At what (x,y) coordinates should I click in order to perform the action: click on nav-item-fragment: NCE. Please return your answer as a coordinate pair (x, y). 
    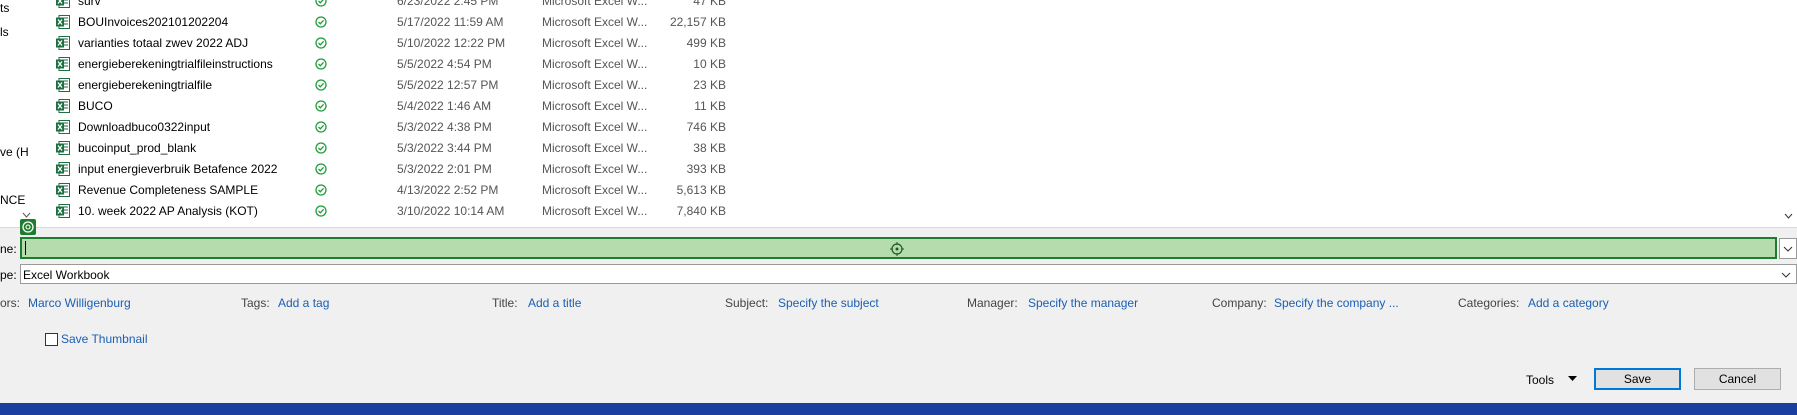
    Looking at the image, I should click on (12, 200).